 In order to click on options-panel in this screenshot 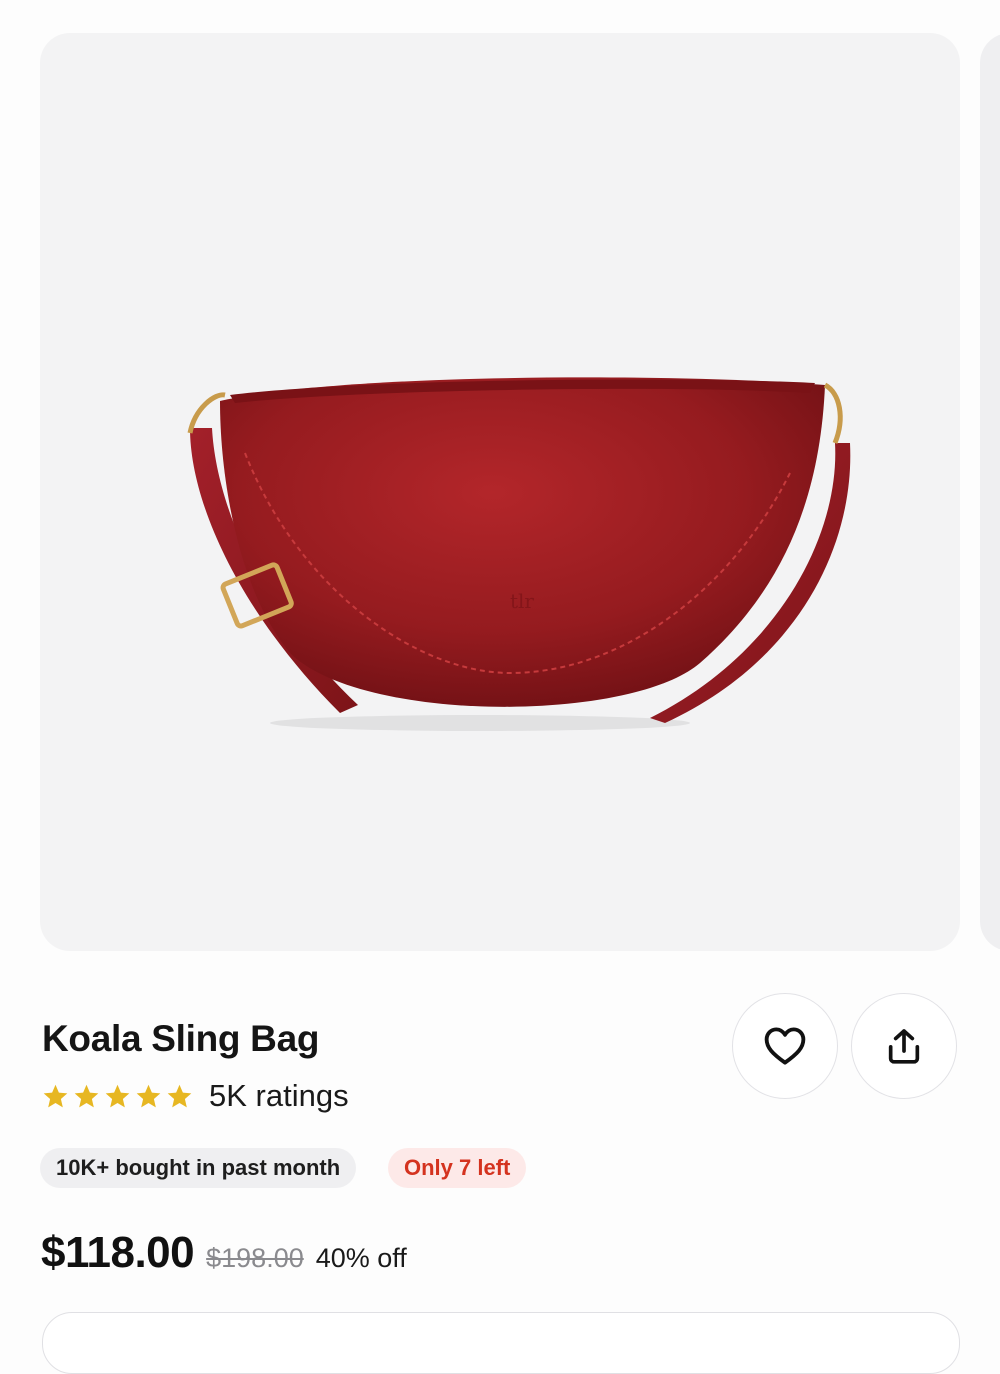, I will do `click(501, 1343)`.